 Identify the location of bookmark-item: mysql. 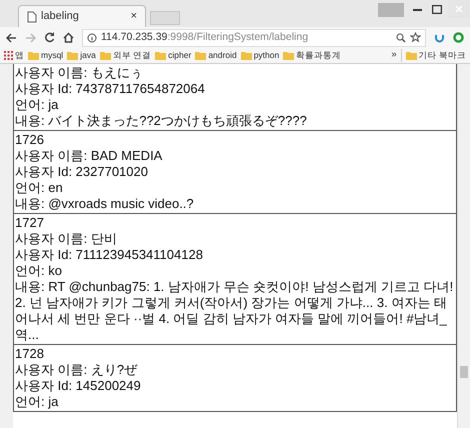
(46, 55).